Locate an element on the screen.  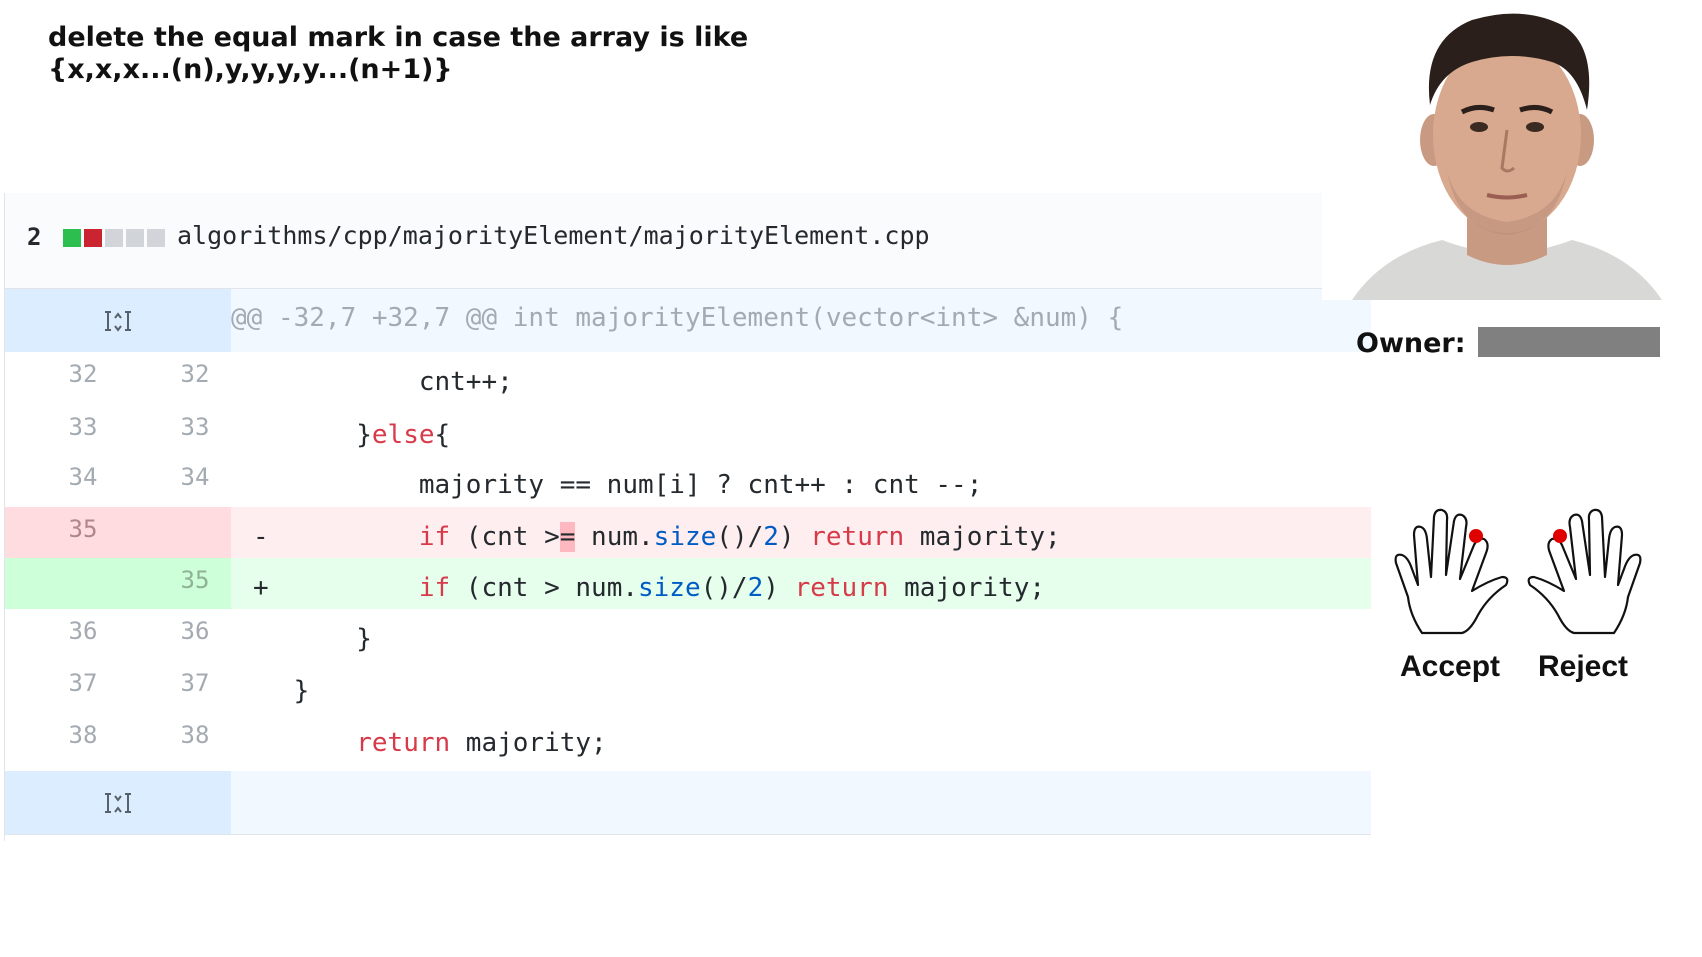
old-line-number: 36 is located at coordinates (83, 635).